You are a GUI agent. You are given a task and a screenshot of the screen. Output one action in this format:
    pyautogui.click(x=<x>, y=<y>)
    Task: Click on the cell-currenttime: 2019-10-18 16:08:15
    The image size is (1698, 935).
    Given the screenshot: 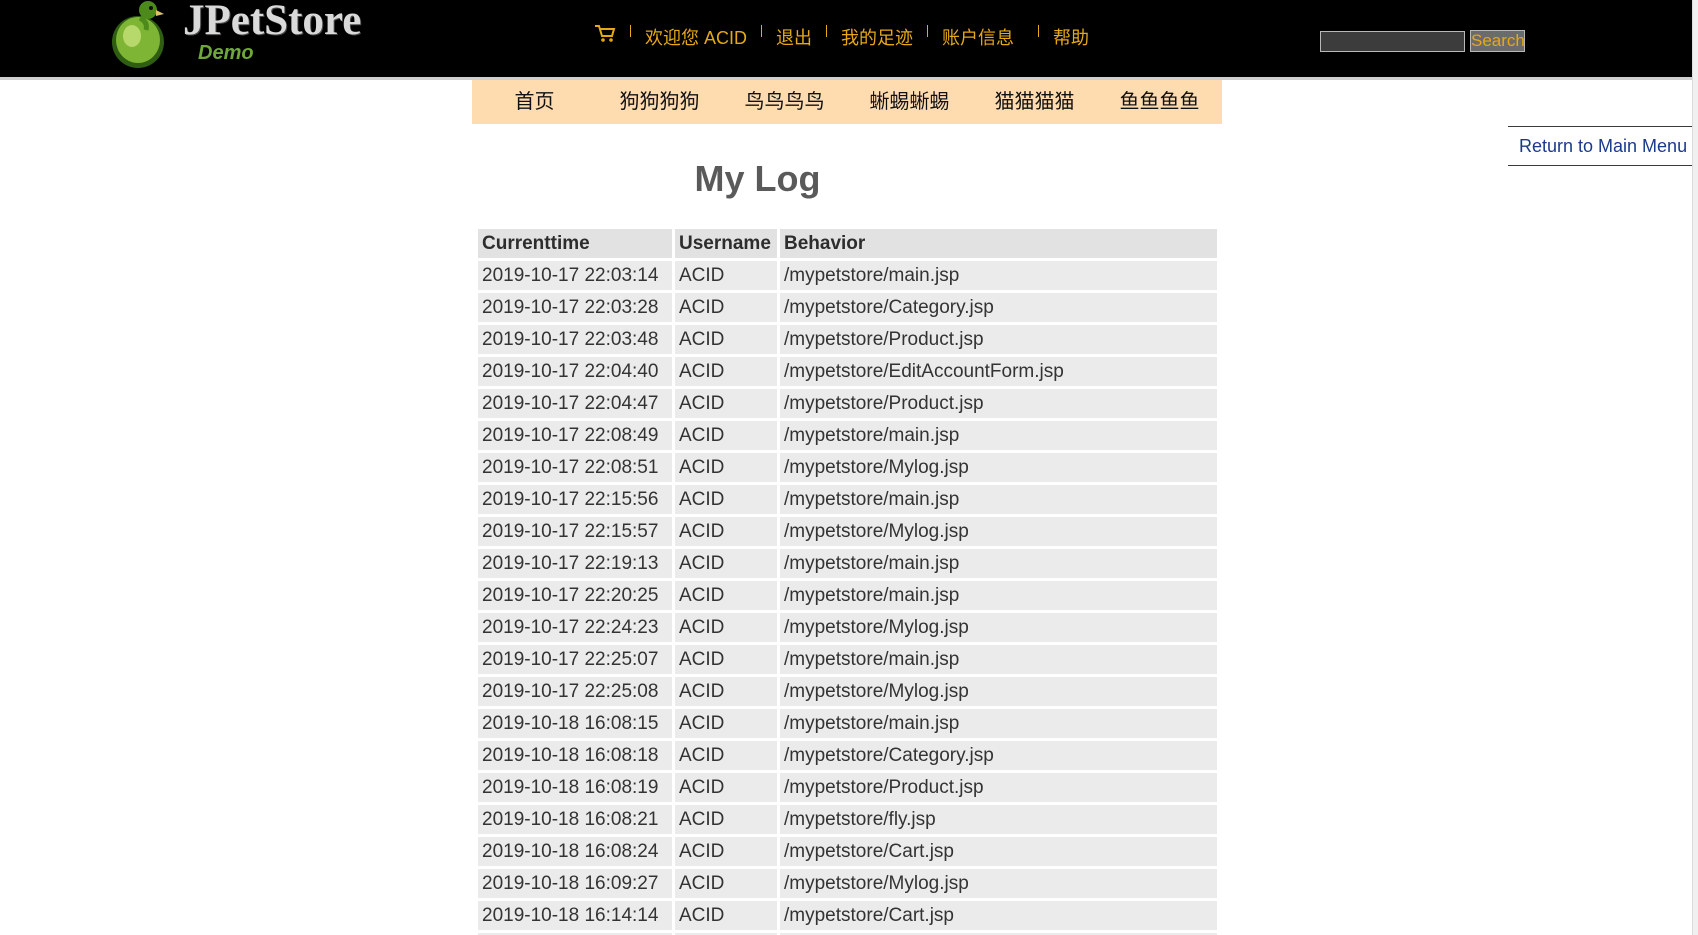 What is the action you would take?
    pyautogui.click(x=575, y=723)
    